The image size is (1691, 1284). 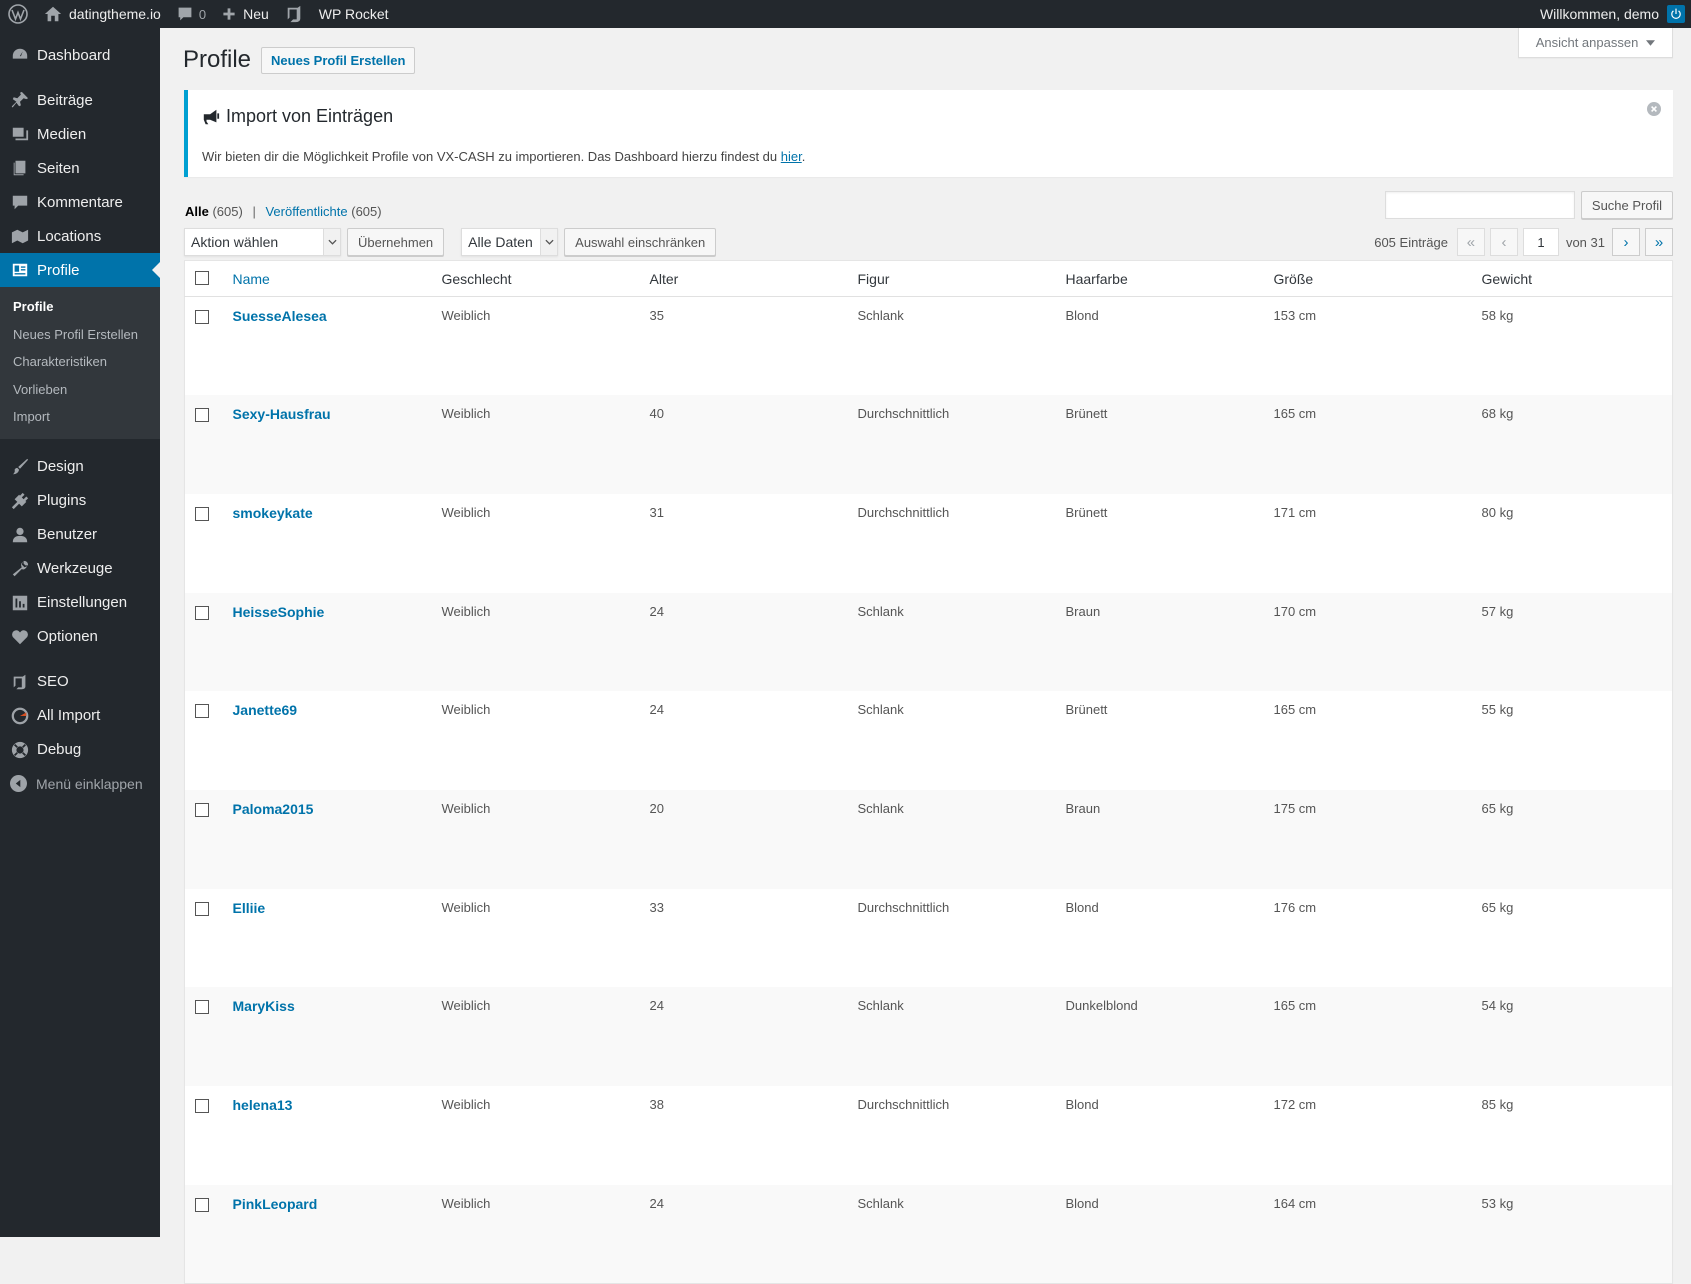 What do you see at coordinates (20, 466) in the screenshot?
I see `brush-icon` at bounding box center [20, 466].